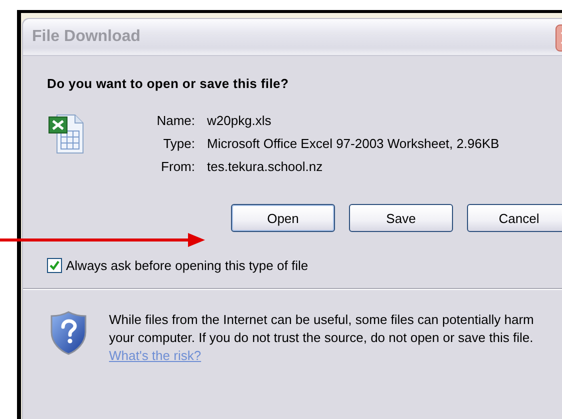 This screenshot has width=562, height=419. Describe the element at coordinates (401, 218) in the screenshot. I see `save-button: Save` at that location.